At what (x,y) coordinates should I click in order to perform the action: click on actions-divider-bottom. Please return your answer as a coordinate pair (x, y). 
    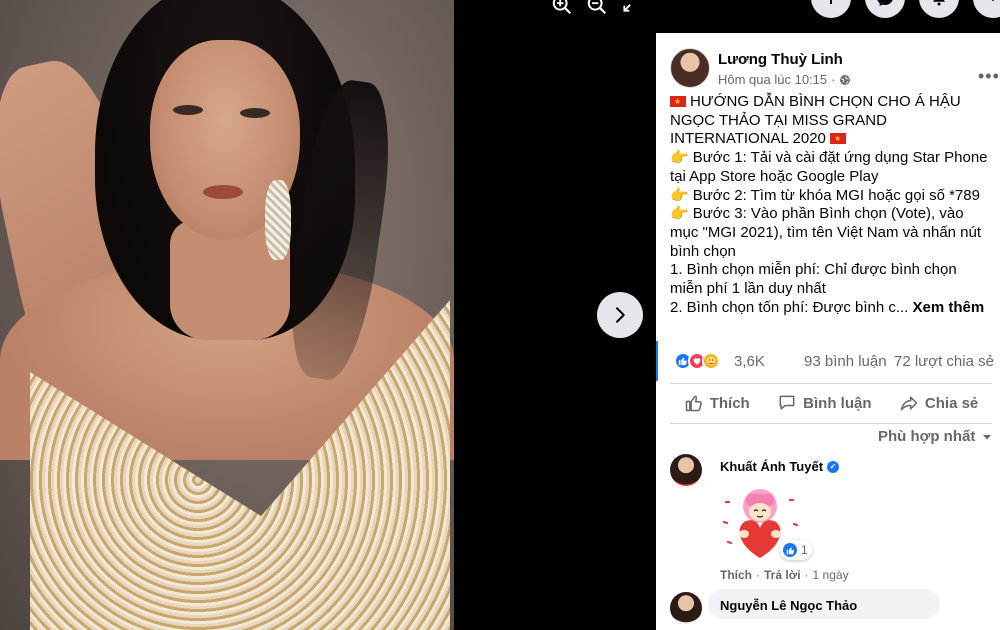
    Looking at the image, I should click on (831, 423).